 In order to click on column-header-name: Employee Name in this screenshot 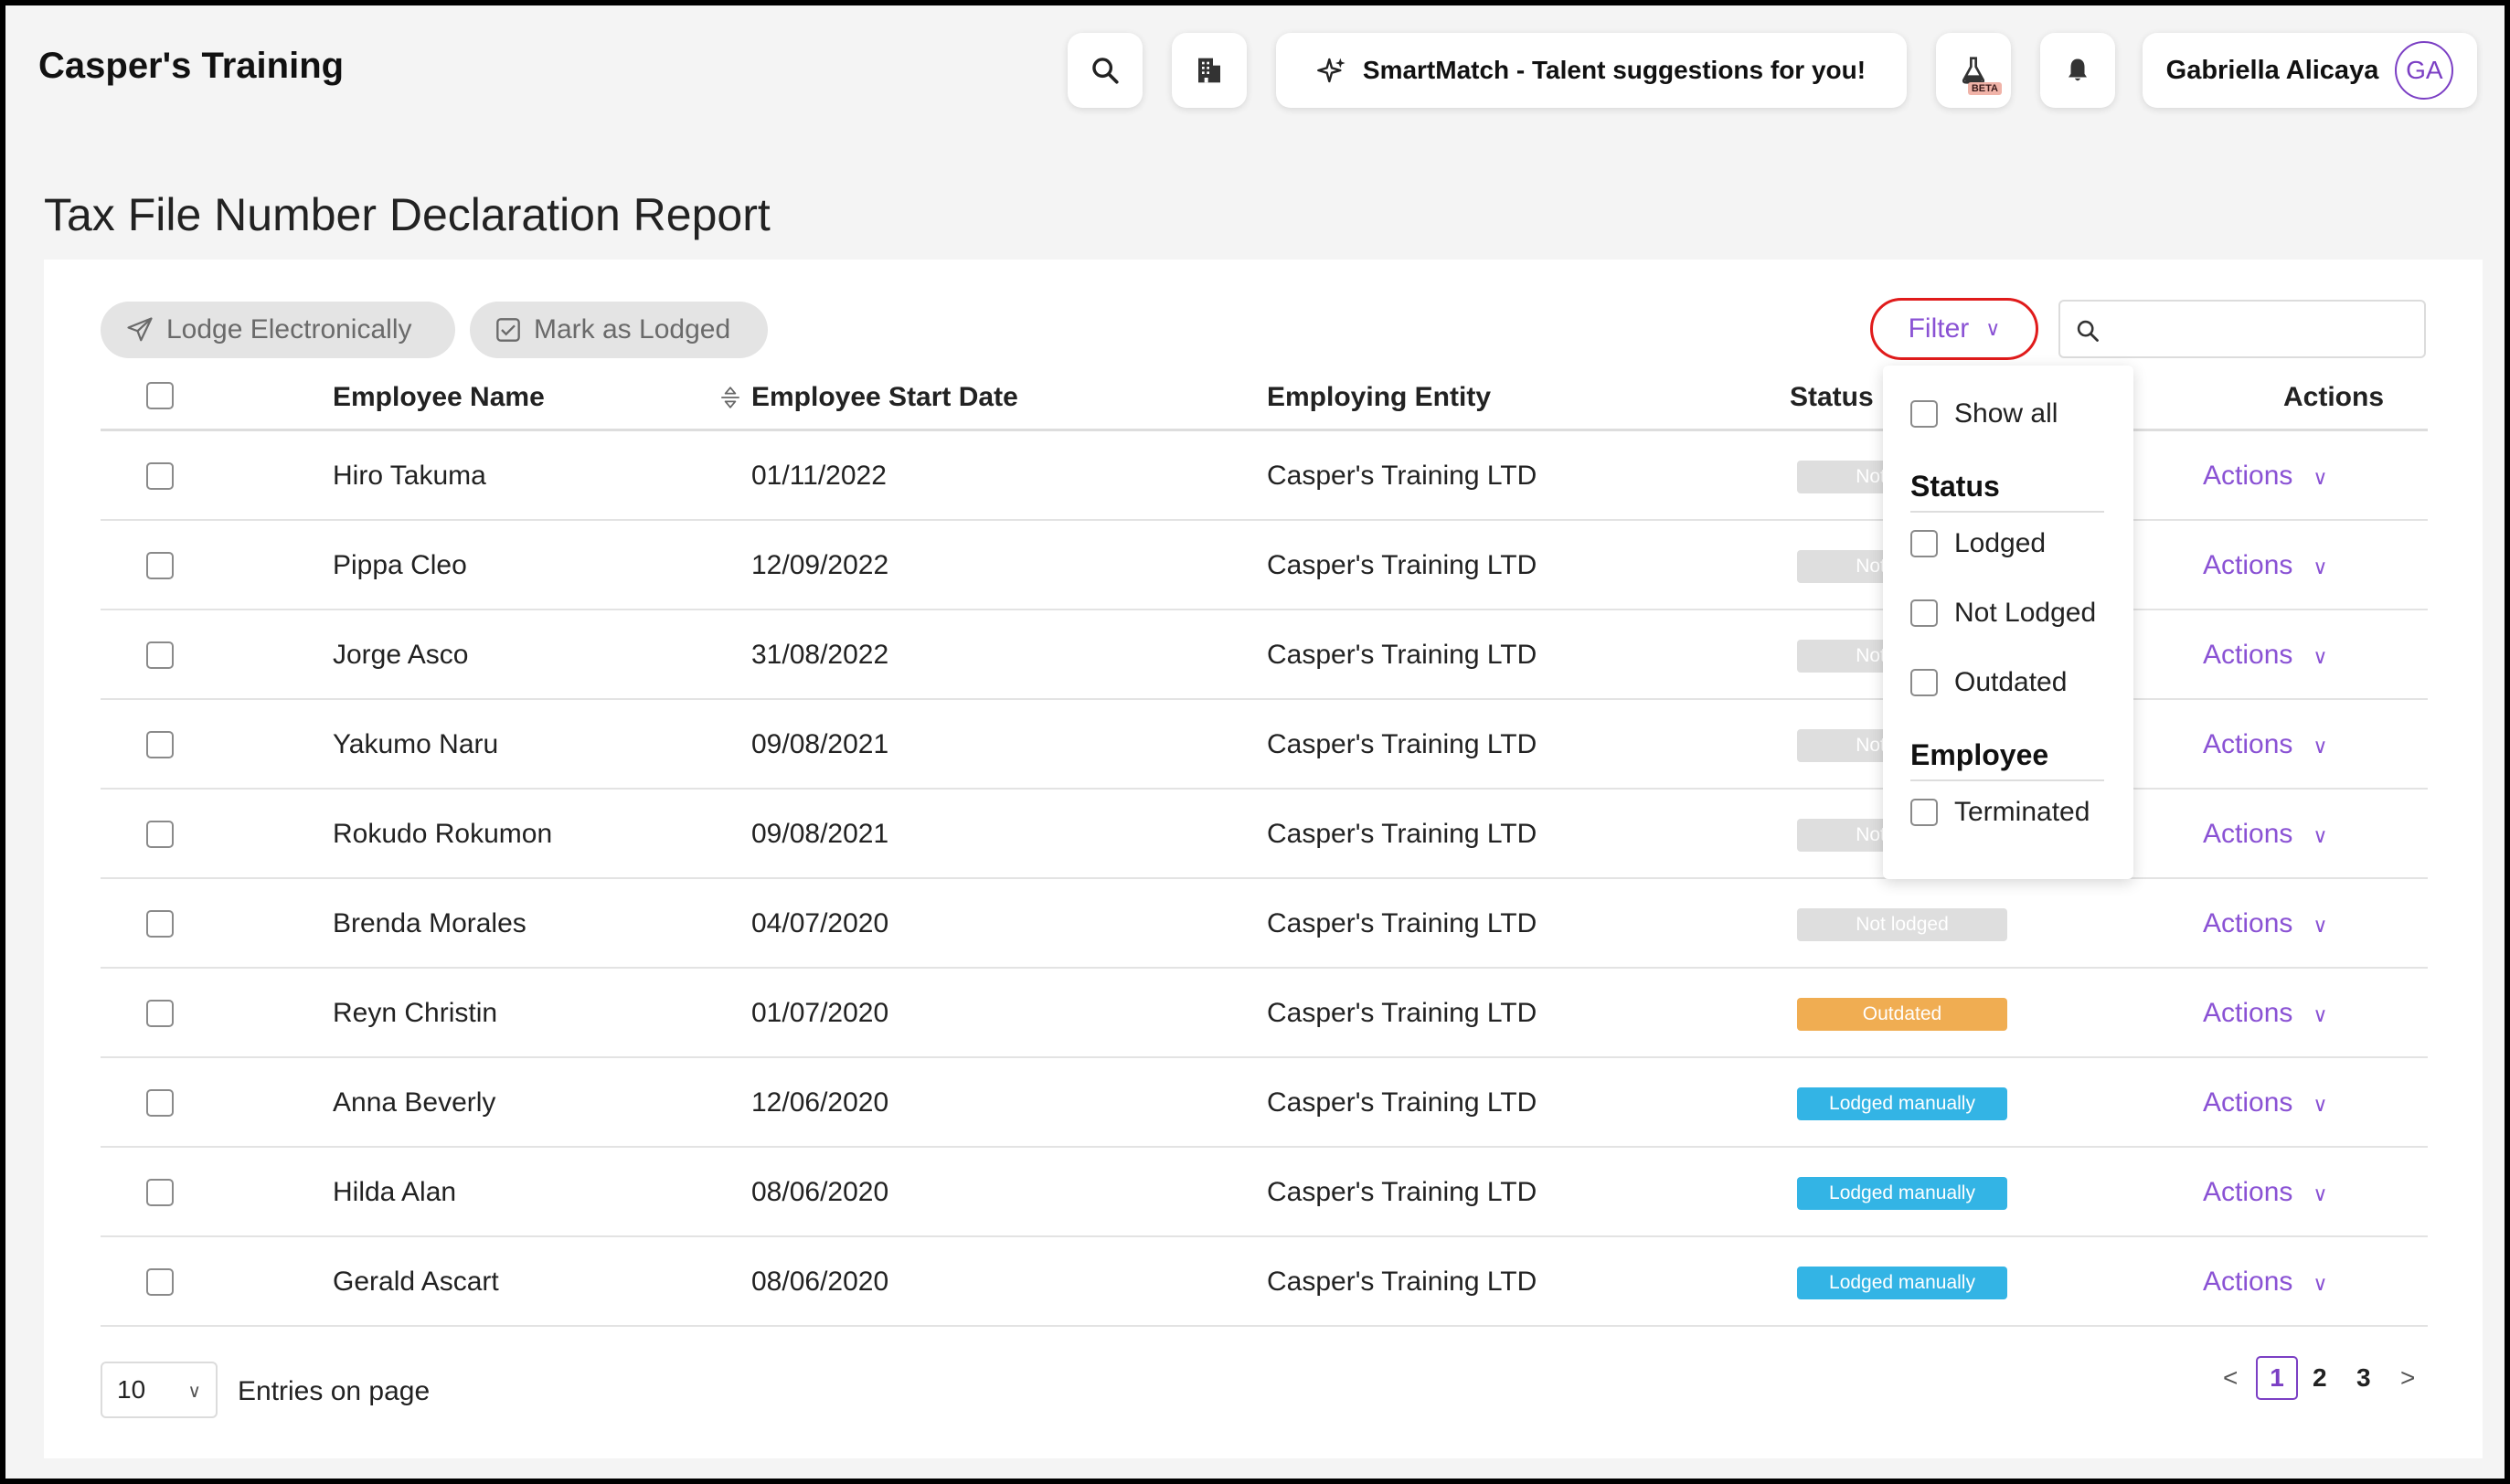, I will do `click(439, 397)`.